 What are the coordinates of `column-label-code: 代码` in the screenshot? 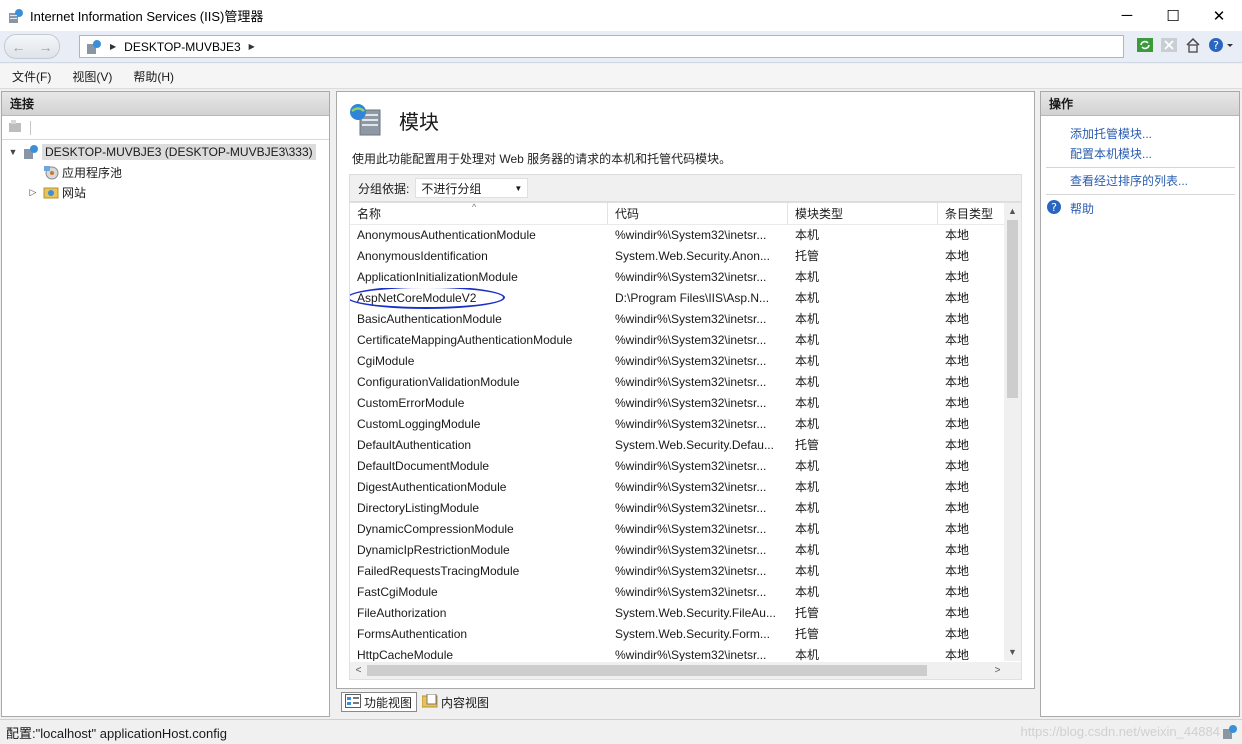 It's located at (627, 214).